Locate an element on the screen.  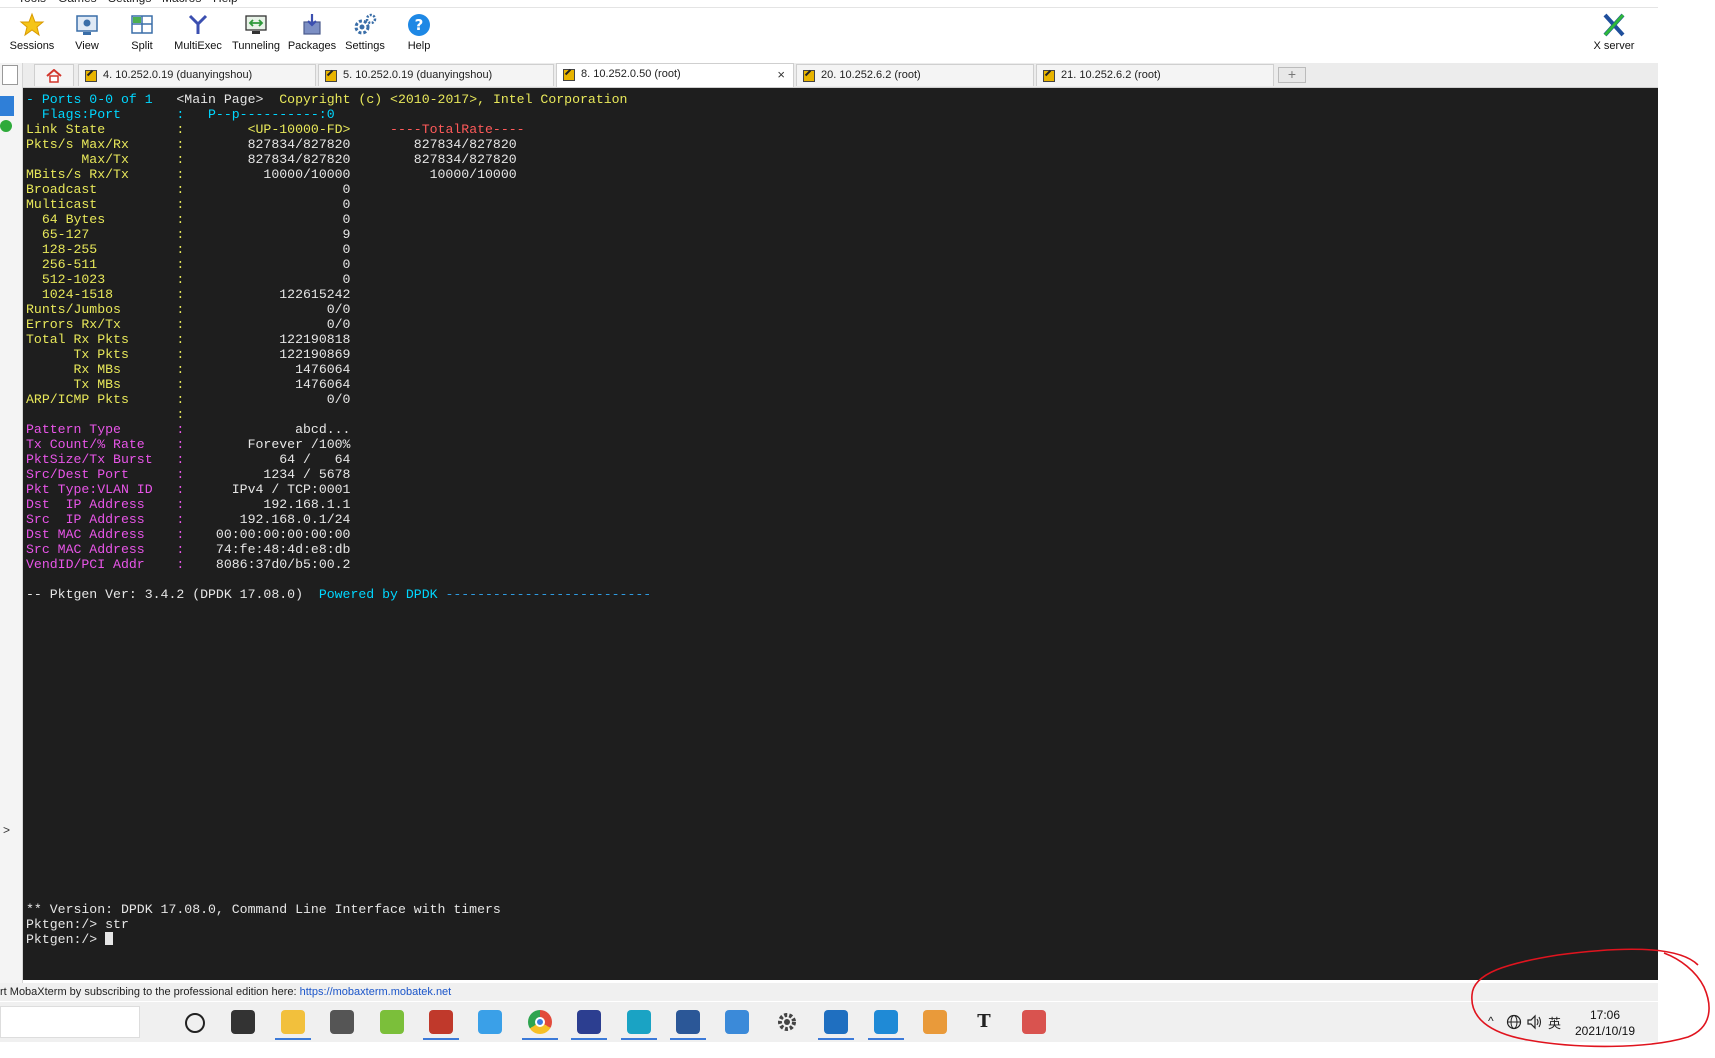
terminal-text-span: 8086:37d0/b5:00.2 is located at coordinates (267, 564).